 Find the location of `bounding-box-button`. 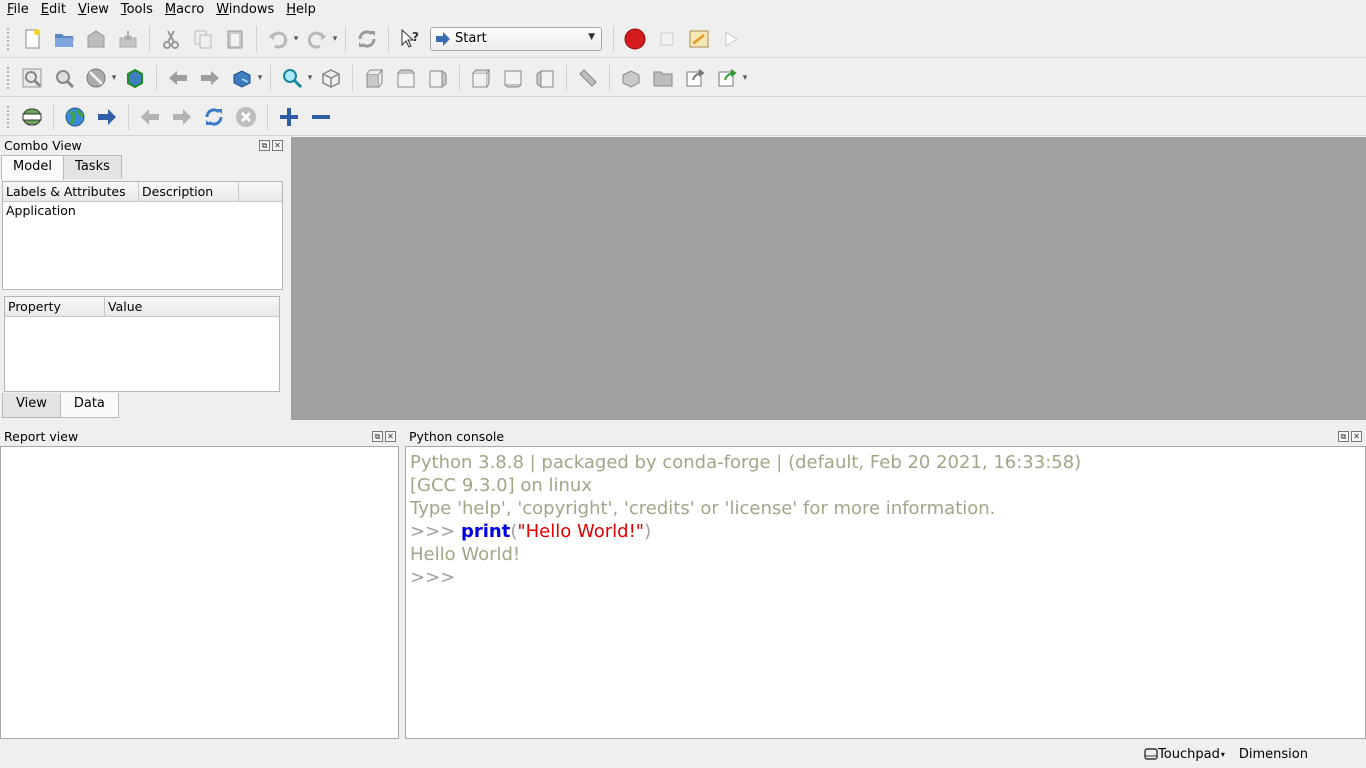

bounding-box-button is located at coordinates (135, 78).